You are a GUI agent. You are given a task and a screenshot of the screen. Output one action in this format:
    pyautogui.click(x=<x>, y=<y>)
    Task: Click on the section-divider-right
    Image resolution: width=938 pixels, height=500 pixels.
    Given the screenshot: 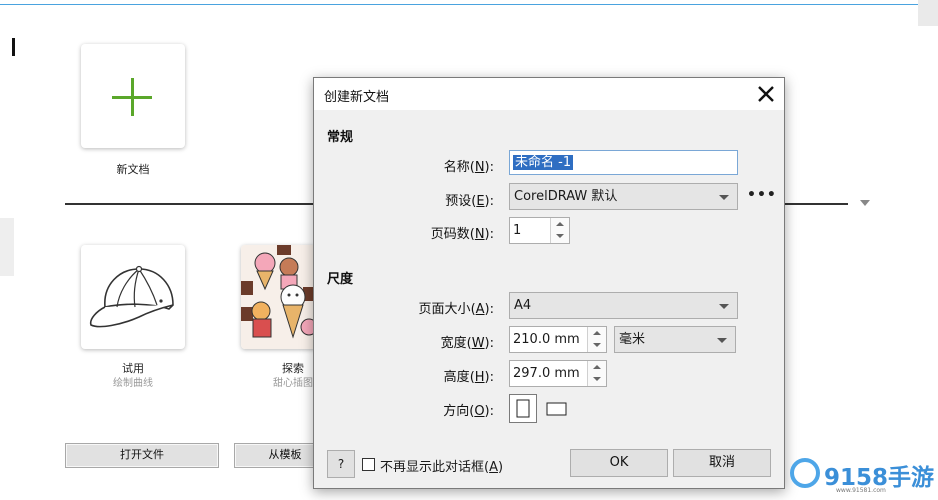 What is the action you would take?
    pyautogui.click(x=816, y=204)
    